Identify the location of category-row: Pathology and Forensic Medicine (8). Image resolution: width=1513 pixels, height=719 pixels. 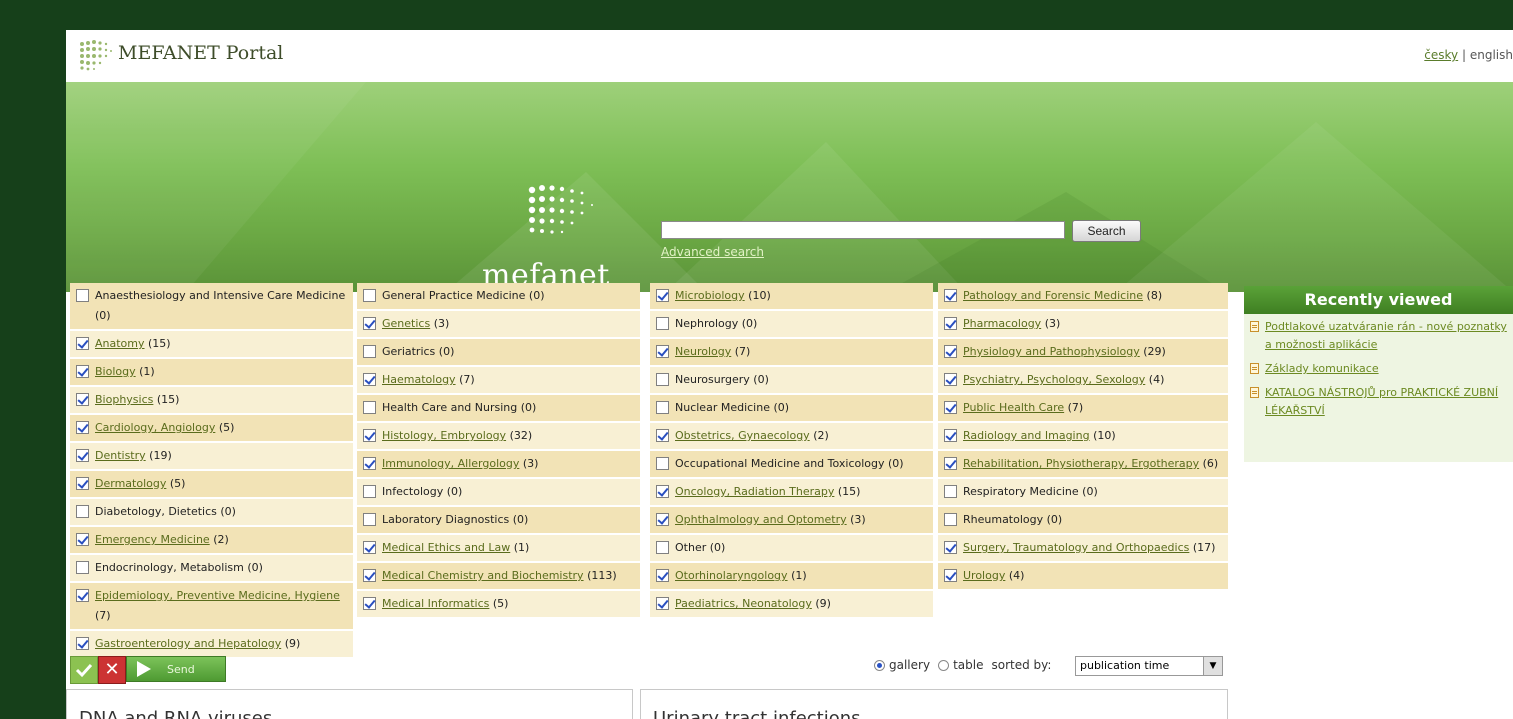
(1083, 296).